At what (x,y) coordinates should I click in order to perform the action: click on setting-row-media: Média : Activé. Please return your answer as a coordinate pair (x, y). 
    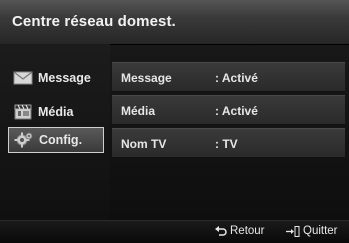
    Looking at the image, I should click on (228, 110).